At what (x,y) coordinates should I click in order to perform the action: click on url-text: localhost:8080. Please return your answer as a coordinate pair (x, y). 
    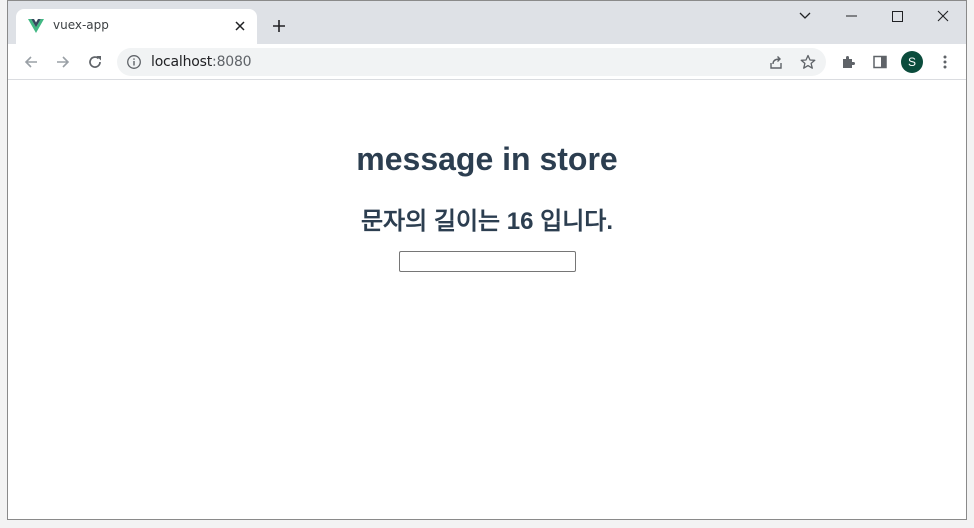
    Looking at the image, I should click on (201, 62).